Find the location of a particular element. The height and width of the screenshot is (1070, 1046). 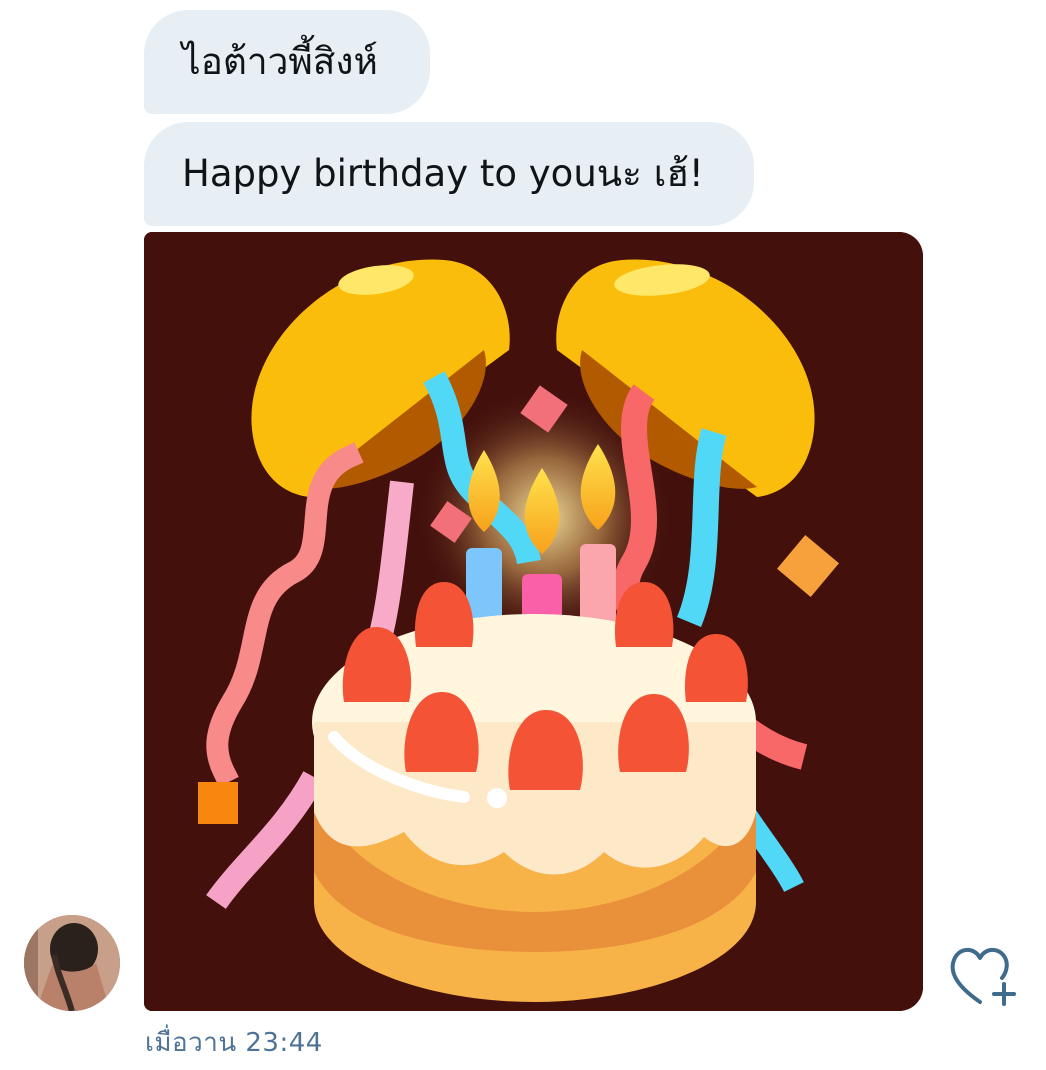

heart-plus-icon is located at coordinates (983, 977).